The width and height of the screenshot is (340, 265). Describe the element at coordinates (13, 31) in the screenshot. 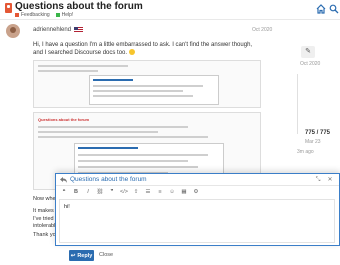

I see `avatar` at that location.